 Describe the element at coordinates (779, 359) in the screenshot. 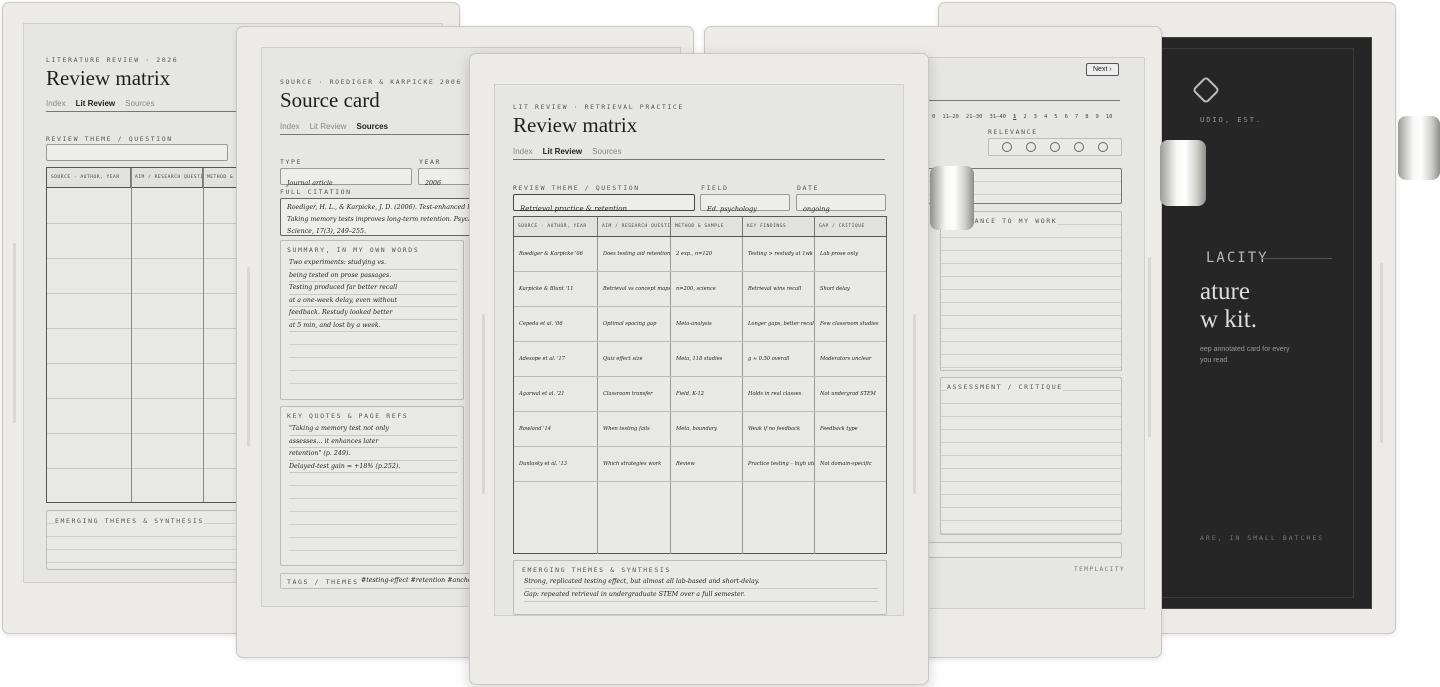

I see `cell-findings: g ≈ 0.50 overall` at that location.